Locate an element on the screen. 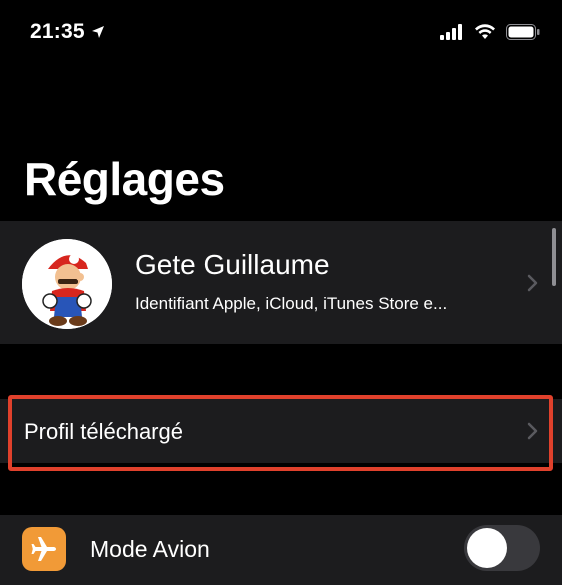 The width and height of the screenshot is (562, 585). scroll-indicator is located at coordinates (554, 257).